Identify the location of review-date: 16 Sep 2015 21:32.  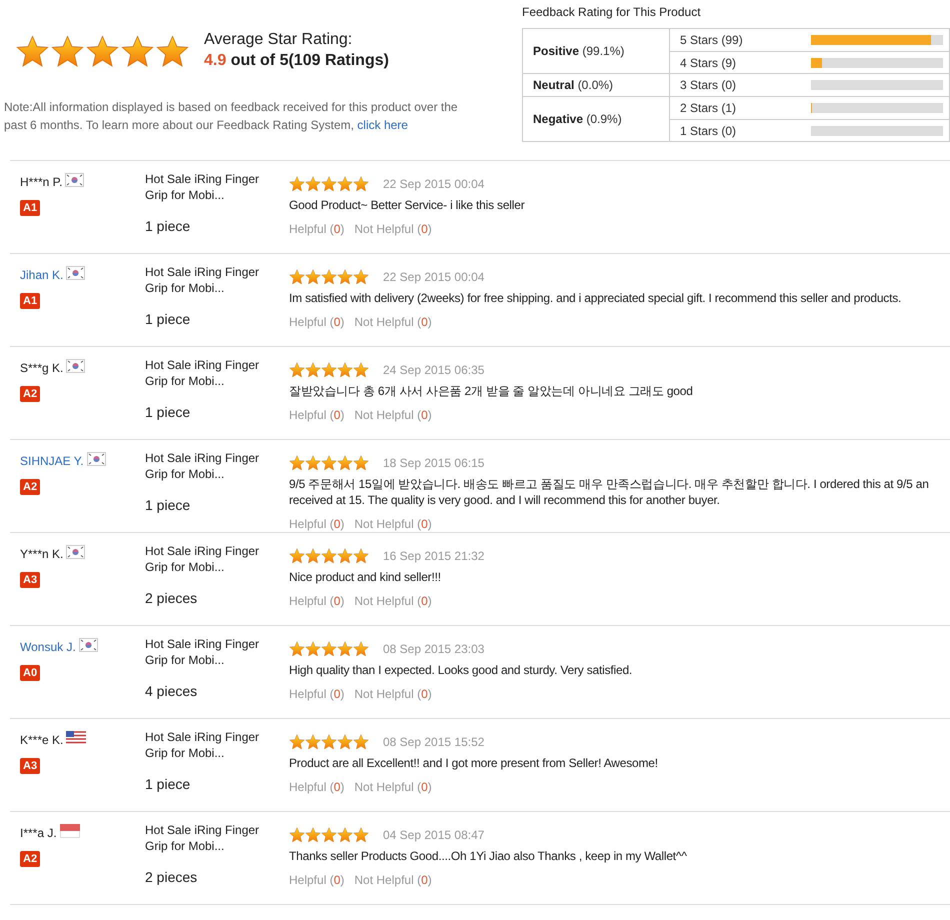
(433, 556).